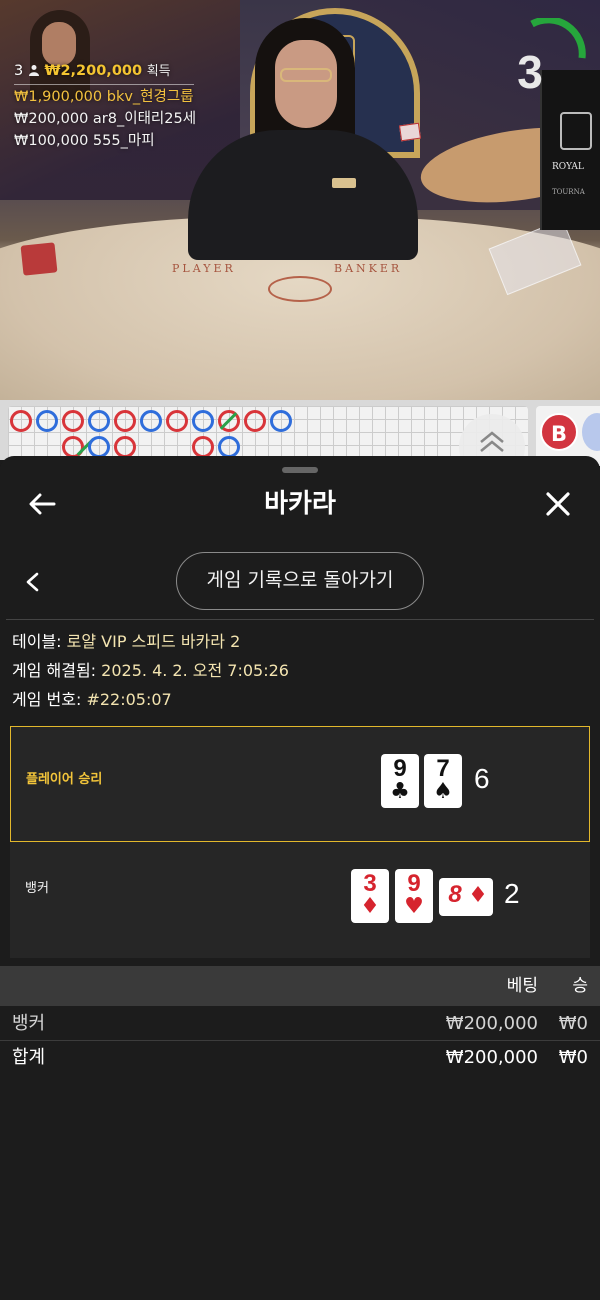  Describe the element at coordinates (300, 900) in the screenshot. I see `banker-result: 뱅커 3 ♦ 9 ♥ 8 ♦ 2` at that location.